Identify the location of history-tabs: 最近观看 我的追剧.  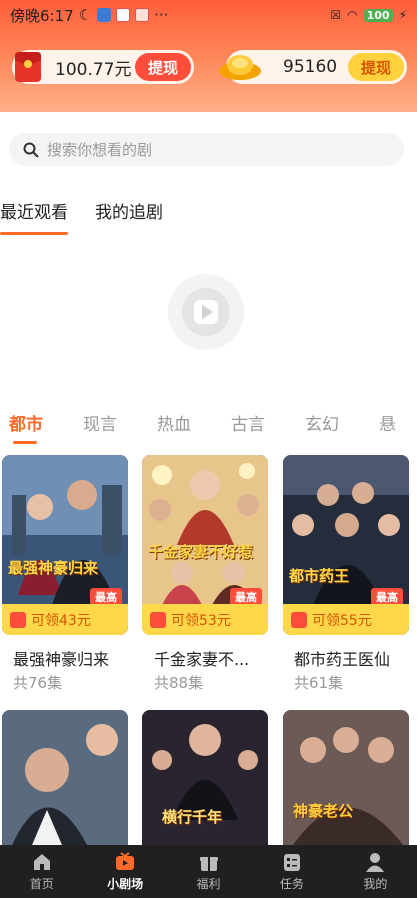
(81, 216).